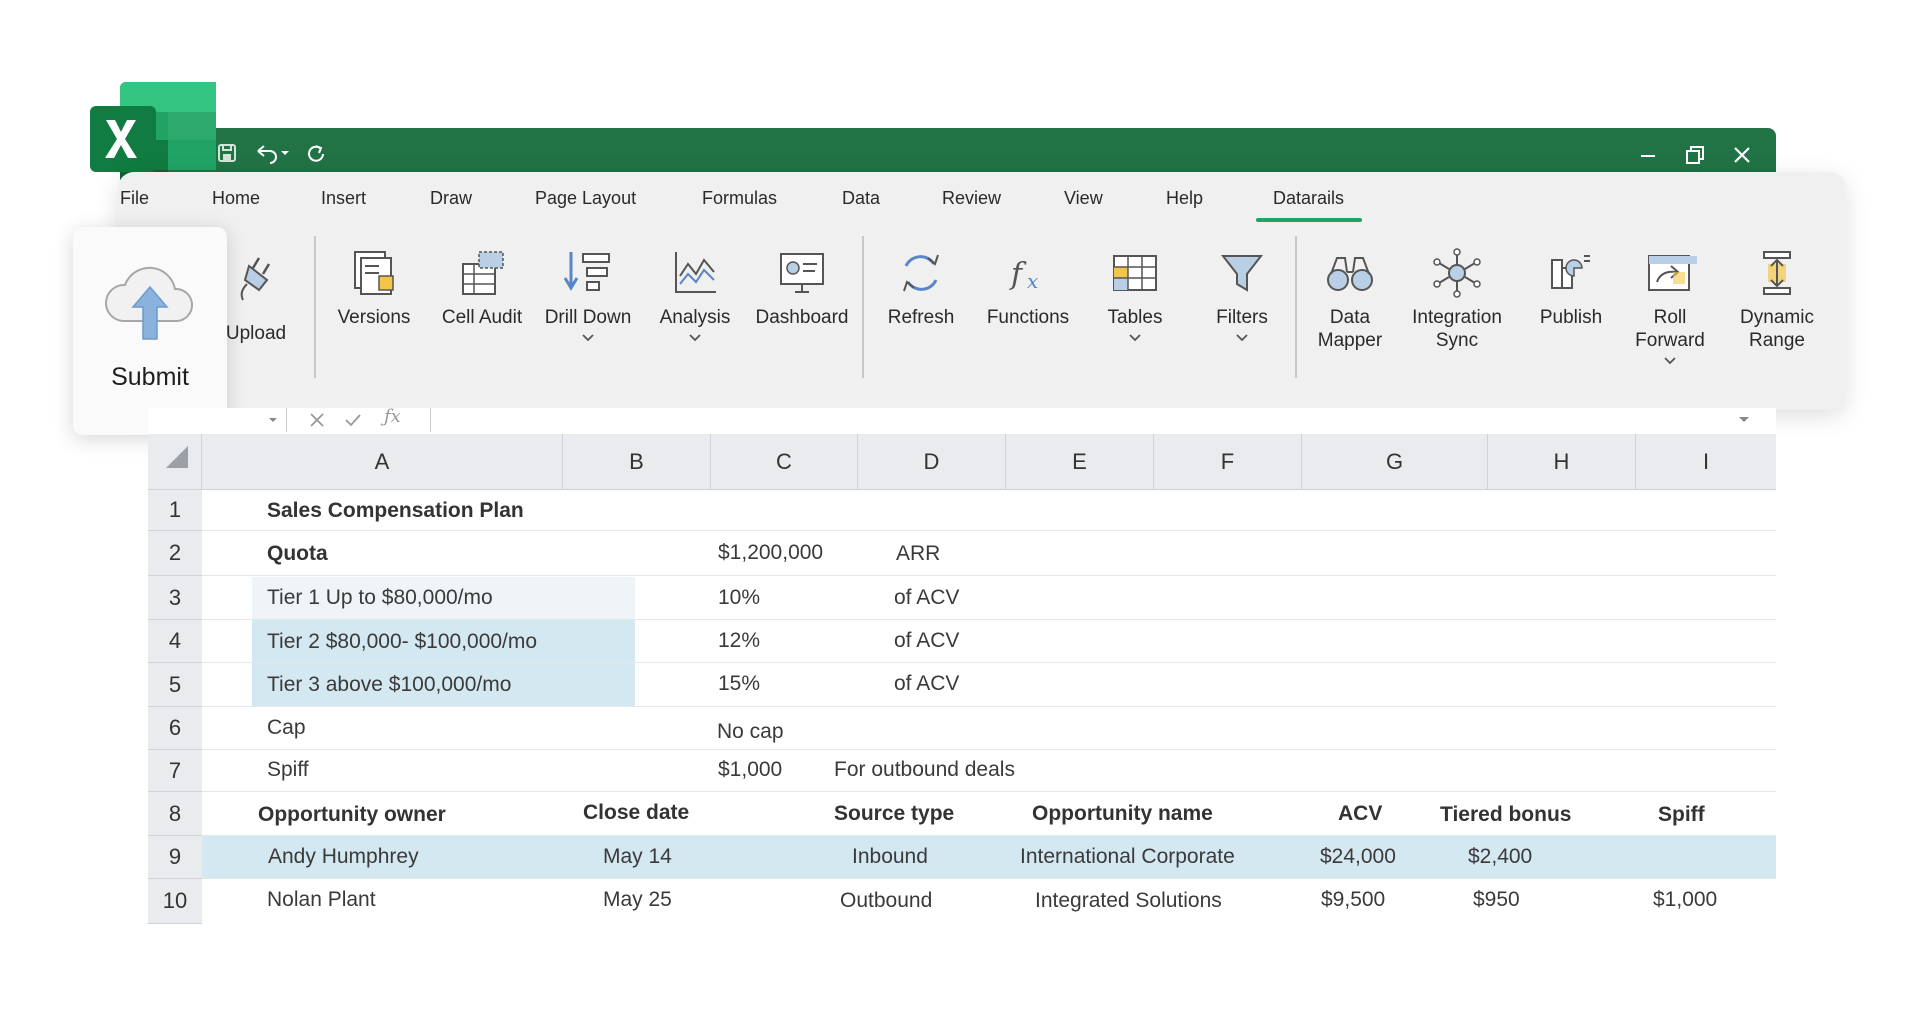 This screenshot has height=1011, width=1926. What do you see at coordinates (1122, 814) in the screenshot?
I see `header-opportunity-name: Opportunity name` at bounding box center [1122, 814].